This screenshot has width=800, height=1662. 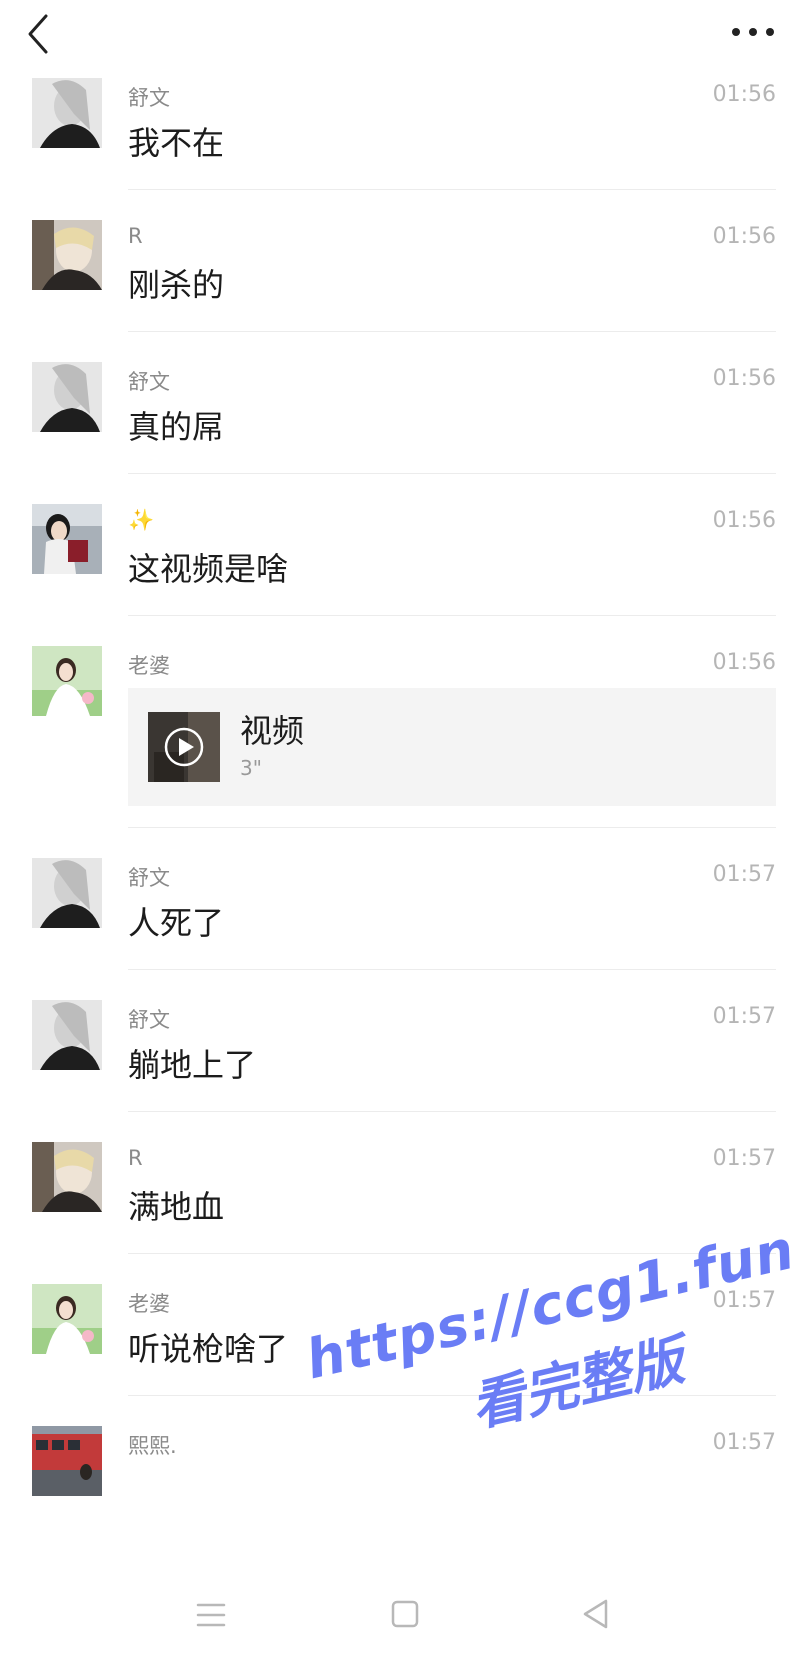 What do you see at coordinates (184, 747) in the screenshot?
I see `video-thumbnail` at bounding box center [184, 747].